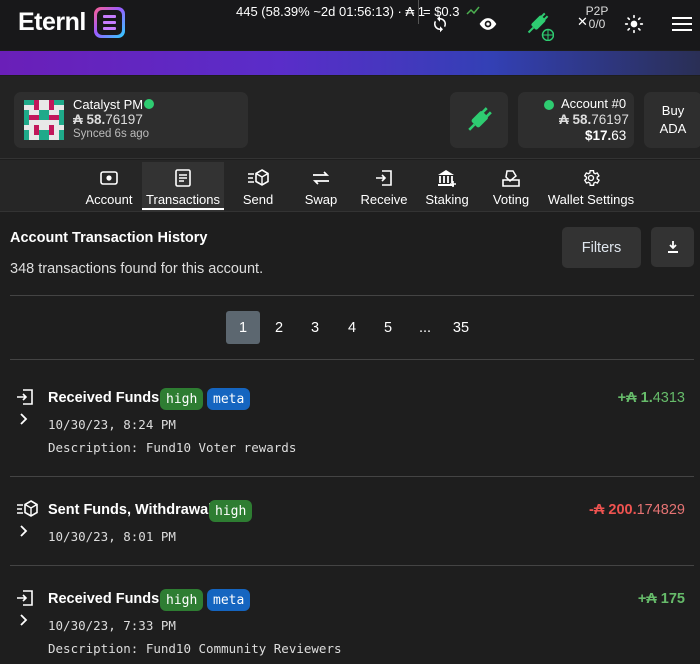 This screenshot has height=664, width=700. Describe the element at coordinates (582, 21) in the screenshot. I see `p2p-off-icon: ✕` at that location.